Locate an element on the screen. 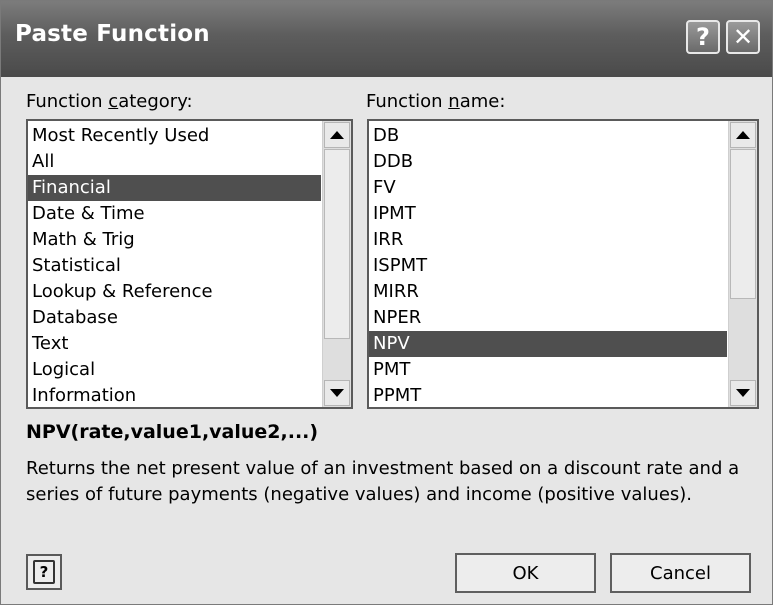  category-list-item: Lookup & Reference is located at coordinates (174, 292).